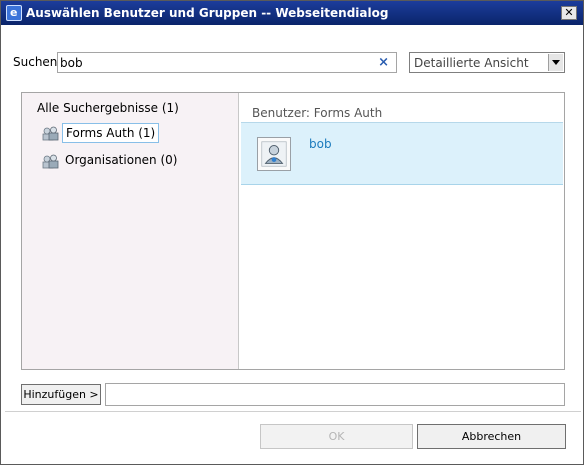 This screenshot has width=584, height=465. What do you see at coordinates (108, 108) in the screenshot?
I see `all-results-item: Alle Suchergebnisse (1)` at bounding box center [108, 108].